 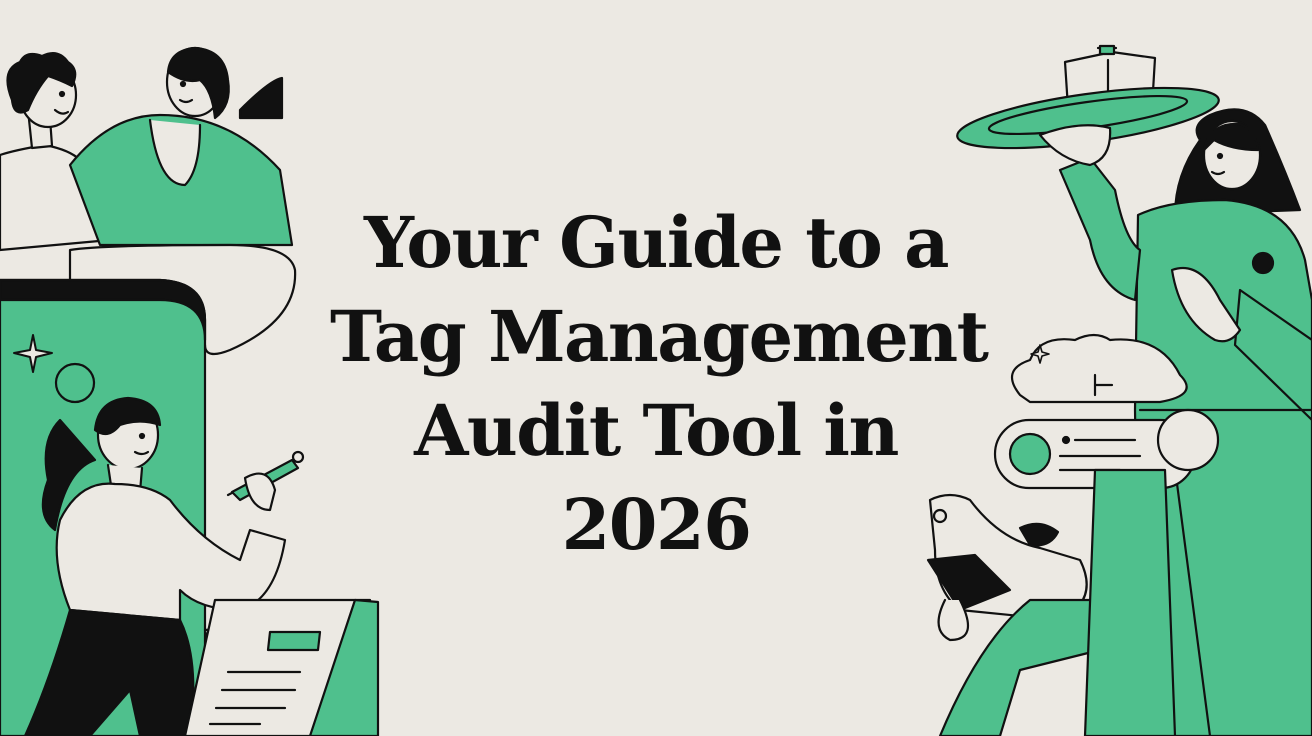 What do you see at coordinates (656, 524) in the screenshot?
I see `title-line-4: 2026` at bounding box center [656, 524].